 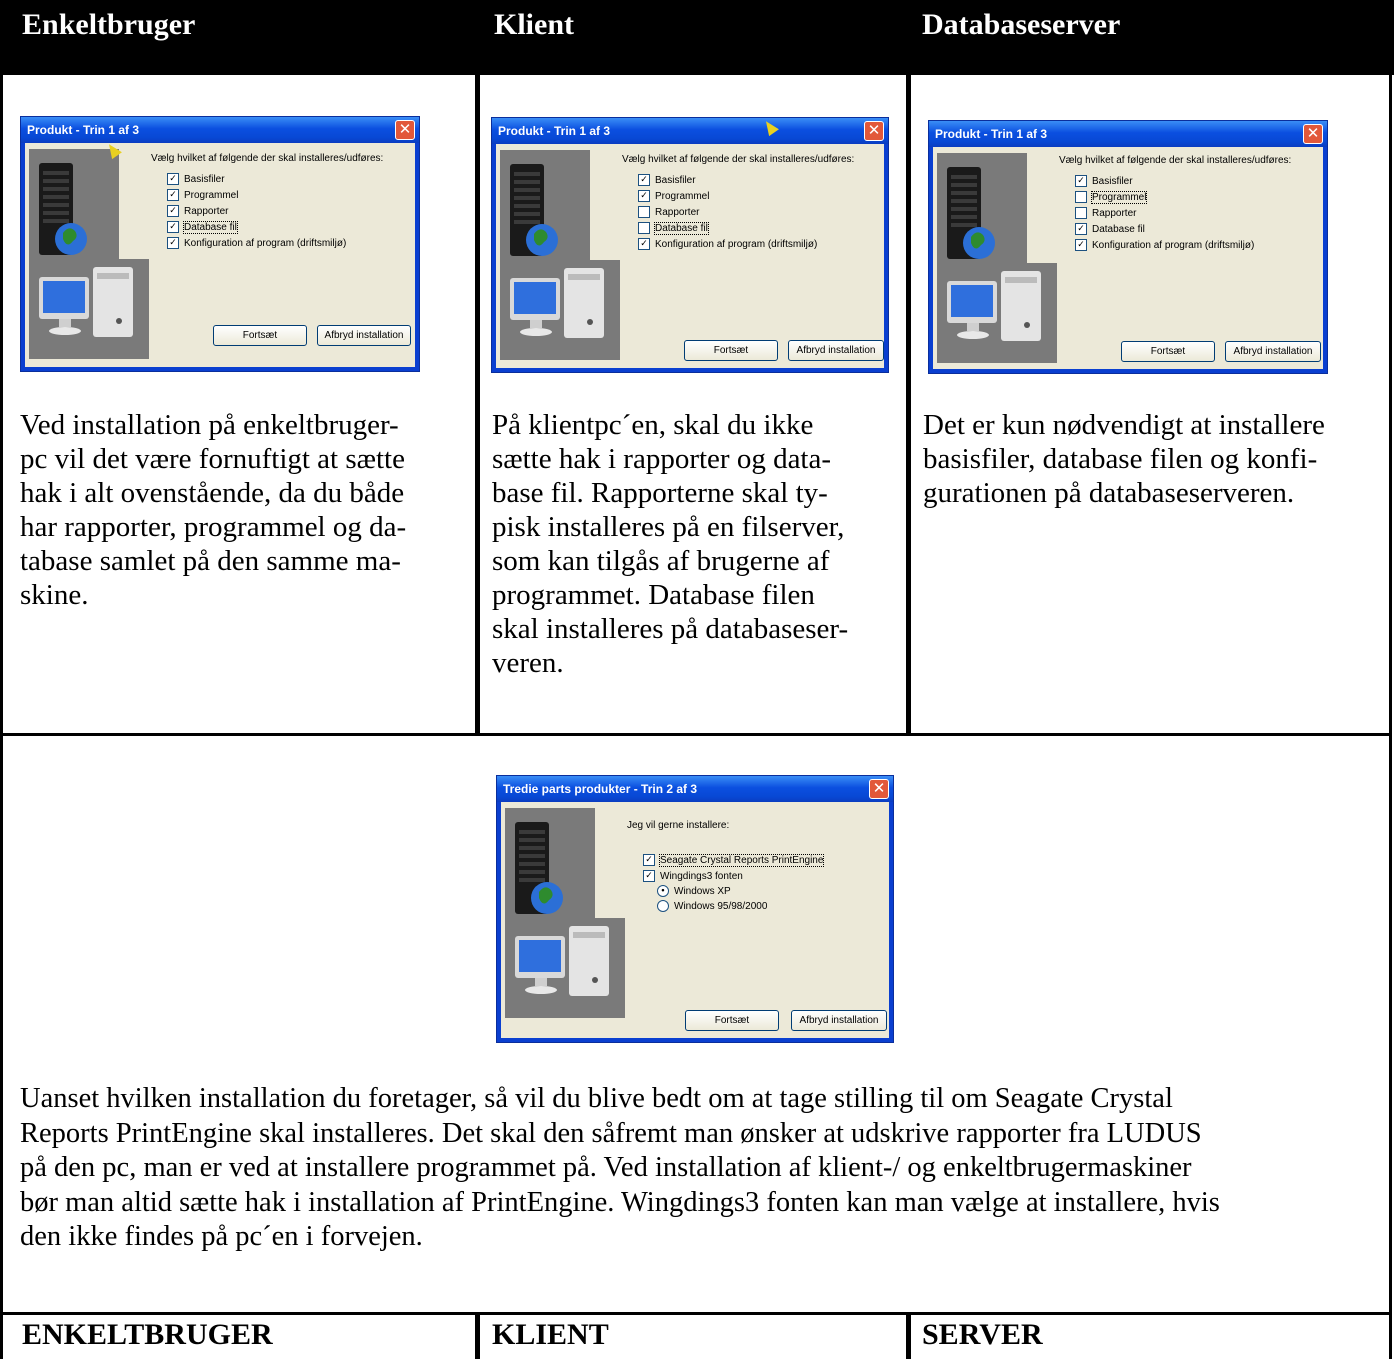 I want to click on option-printengine: ✓ Seagate Crystal Reports PrintEngine, so click(x=734, y=861).